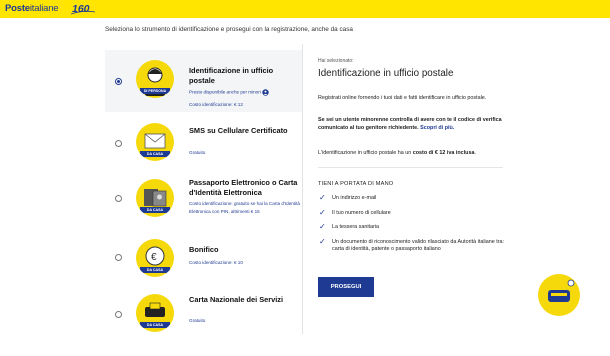 The height and width of the screenshot is (356, 610). I want to click on tag-di-persona: DI PERSONA, so click(155, 91).